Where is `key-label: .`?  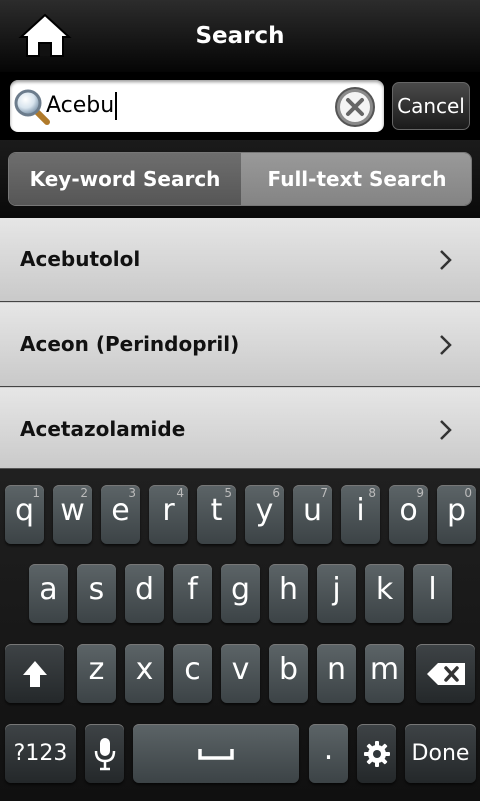
key-label: . is located at coordinates (328, 749).